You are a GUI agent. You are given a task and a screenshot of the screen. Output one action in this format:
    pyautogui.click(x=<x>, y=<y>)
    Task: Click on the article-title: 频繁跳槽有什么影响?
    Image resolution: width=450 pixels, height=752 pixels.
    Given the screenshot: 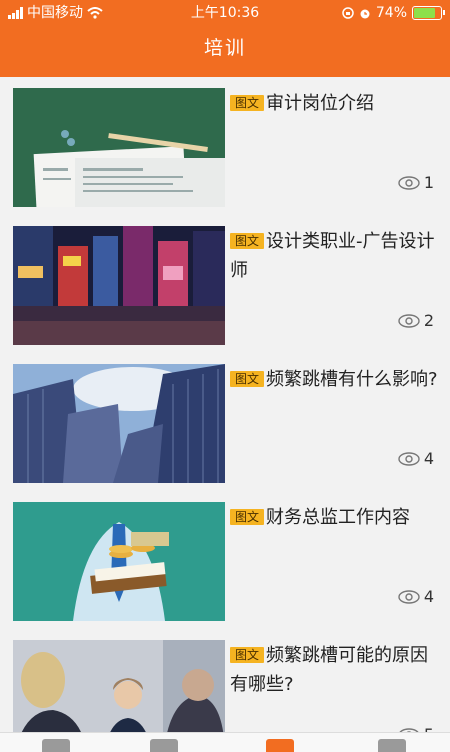 What is the action you would take?
    pyautogui.click(x=352, y=379)
    